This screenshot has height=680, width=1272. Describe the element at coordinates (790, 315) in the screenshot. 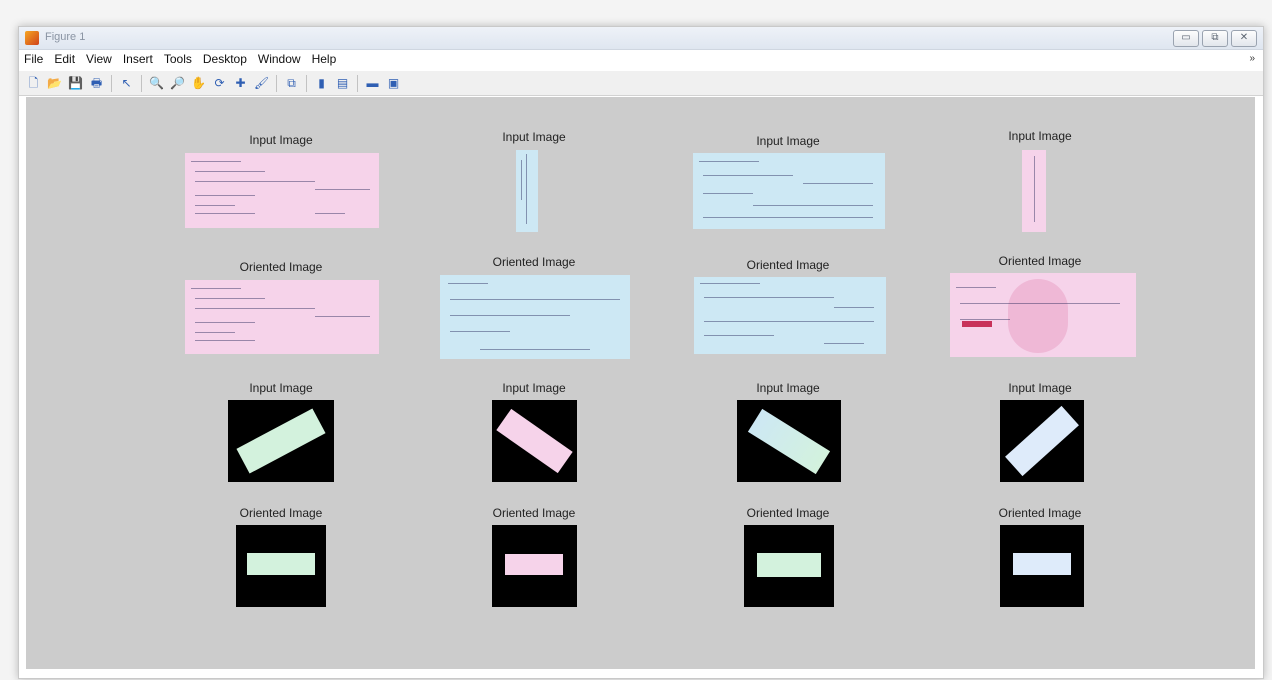

I see `oriented-image-r2c3` at that location.